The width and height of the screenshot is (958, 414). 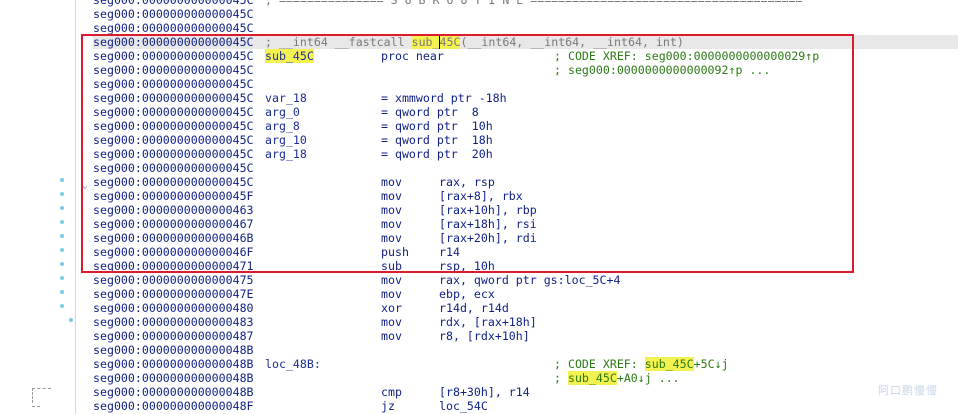 I want to click on operands: r14d, r14d, so click(x=474, y=308).